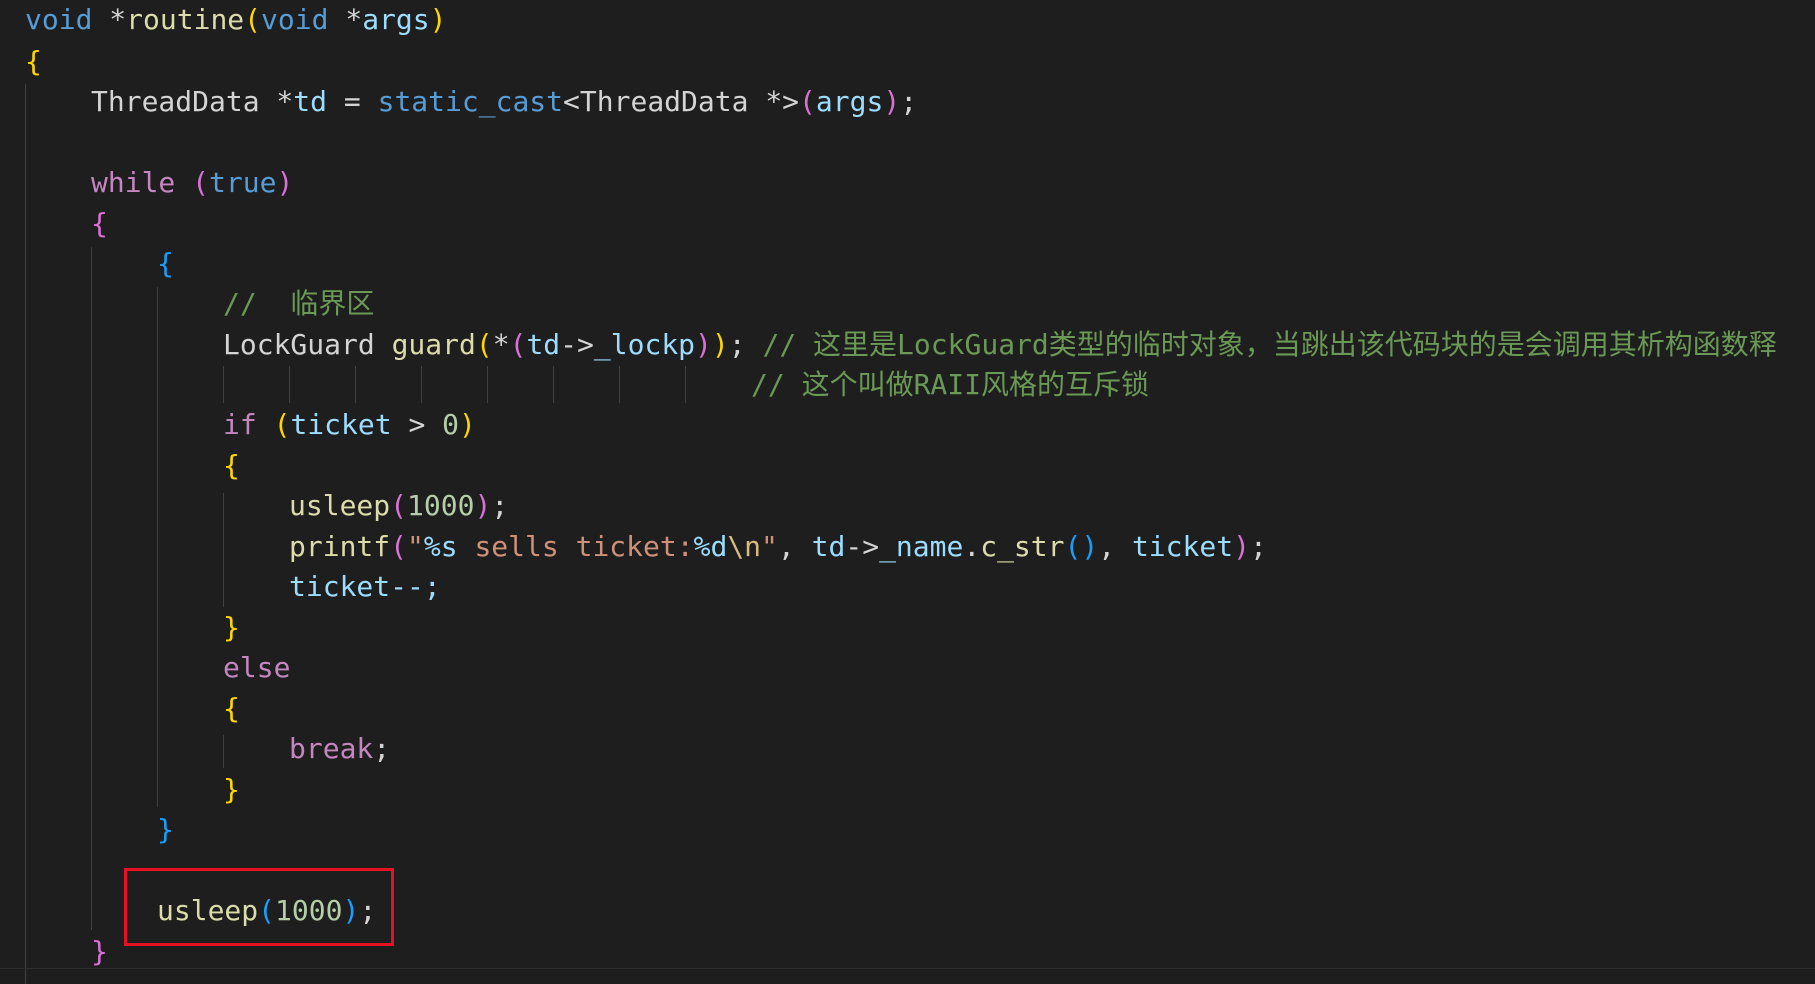 Image resolution: width=1815 pixels, height=984 pixels. Describe the element at coordinates (307, 344) in the screenshot. I see `type-token: LockGuard` at that location.